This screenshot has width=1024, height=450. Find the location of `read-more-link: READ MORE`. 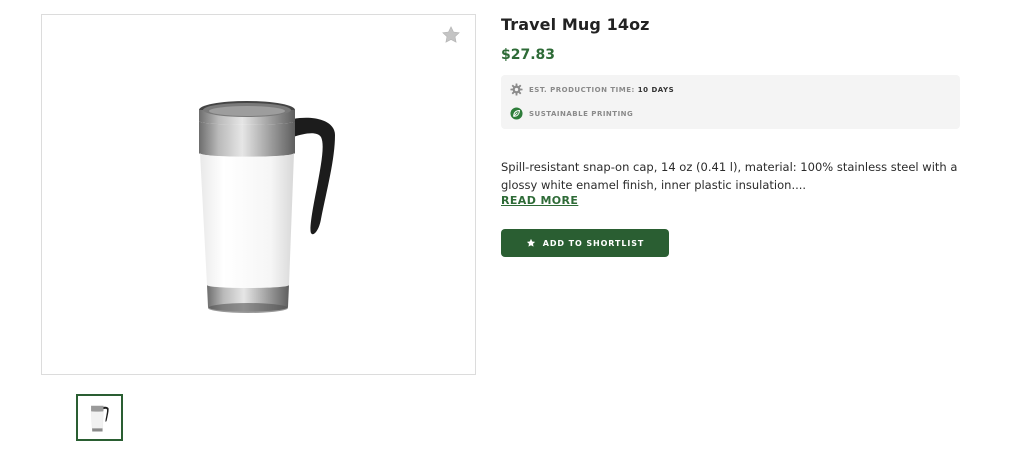

read-more-link: READ MORE is located at coordinates (539, 200).